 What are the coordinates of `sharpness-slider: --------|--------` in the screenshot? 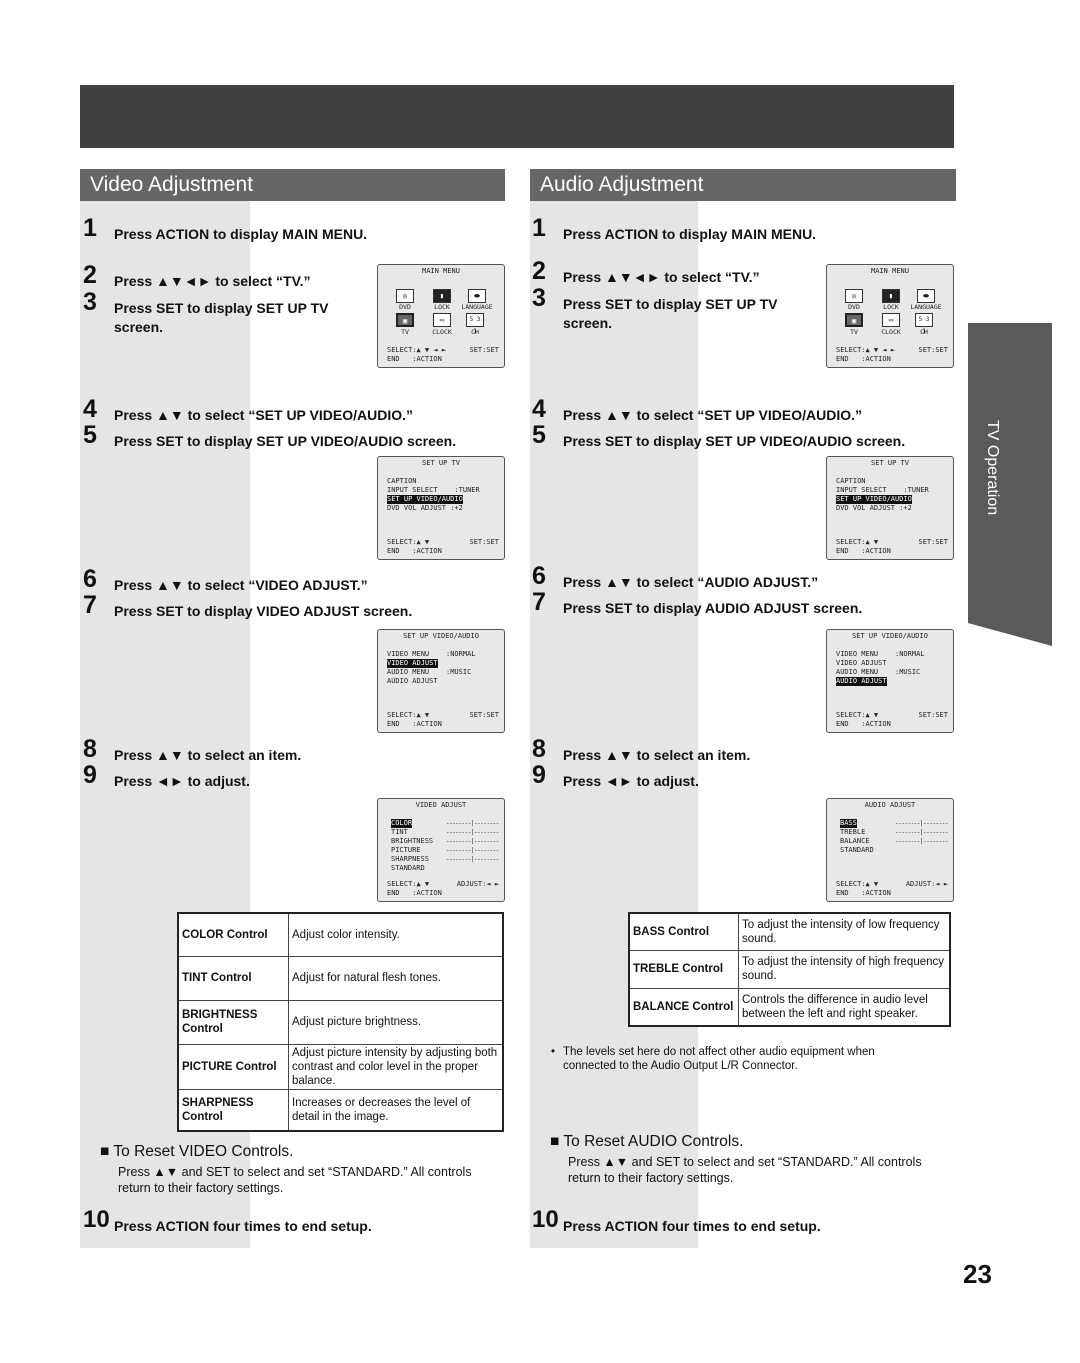 It's located at (472, 859).